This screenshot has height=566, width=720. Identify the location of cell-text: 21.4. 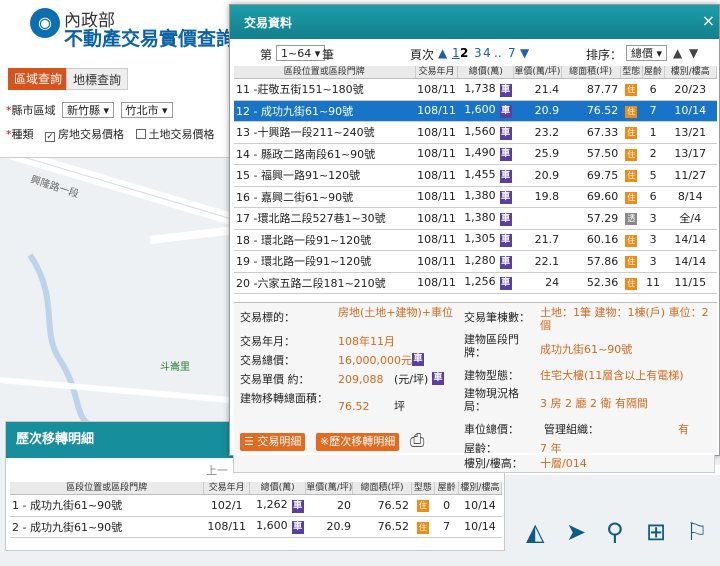
(547, 89).